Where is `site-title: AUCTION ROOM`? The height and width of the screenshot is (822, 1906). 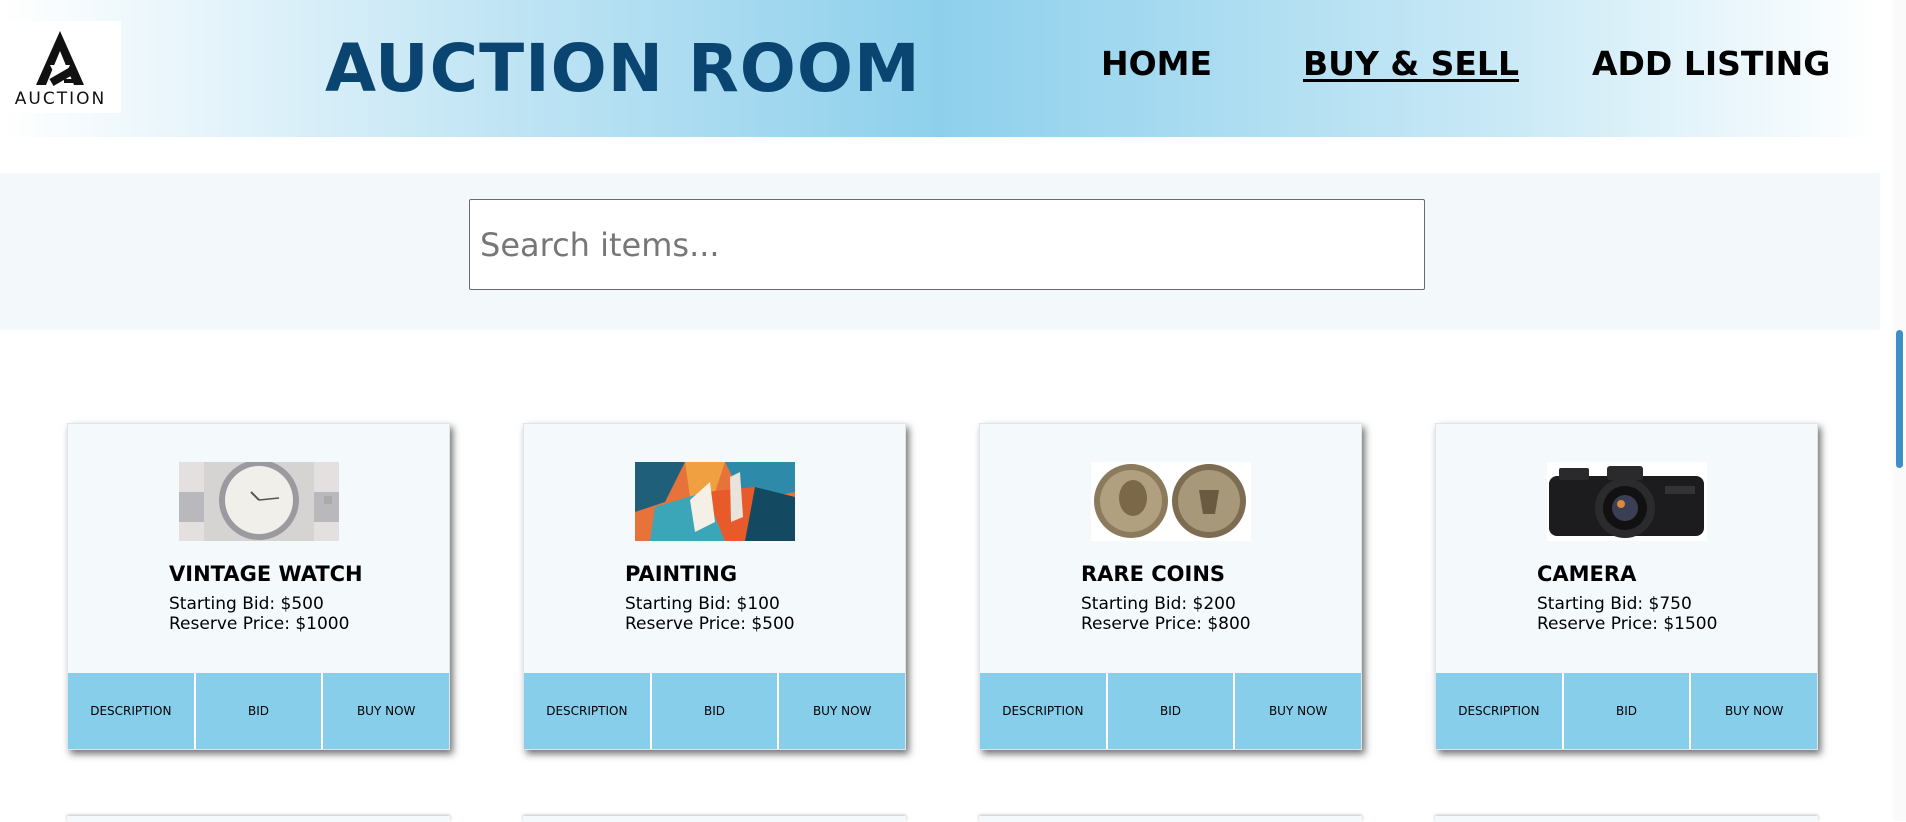
site-title: AUCTION ROOM is located at coordinates (623, 68).